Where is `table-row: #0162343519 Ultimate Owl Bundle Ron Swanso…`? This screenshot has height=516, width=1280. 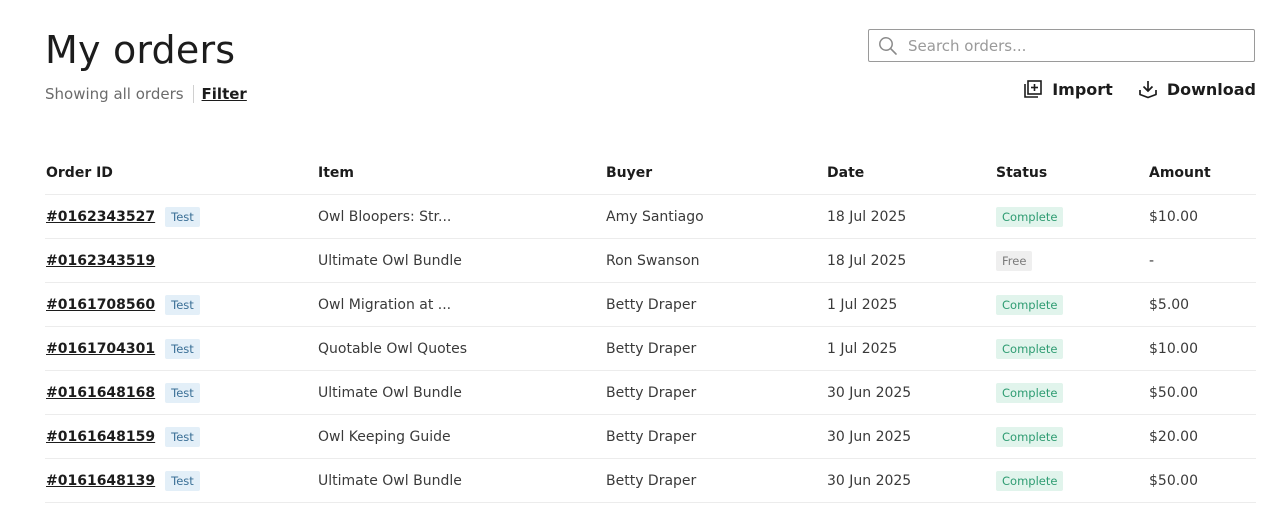 table-row: #0162343519 Ultimate Owl Bundle Ron Swanso… is located at coordinates (650, 260).